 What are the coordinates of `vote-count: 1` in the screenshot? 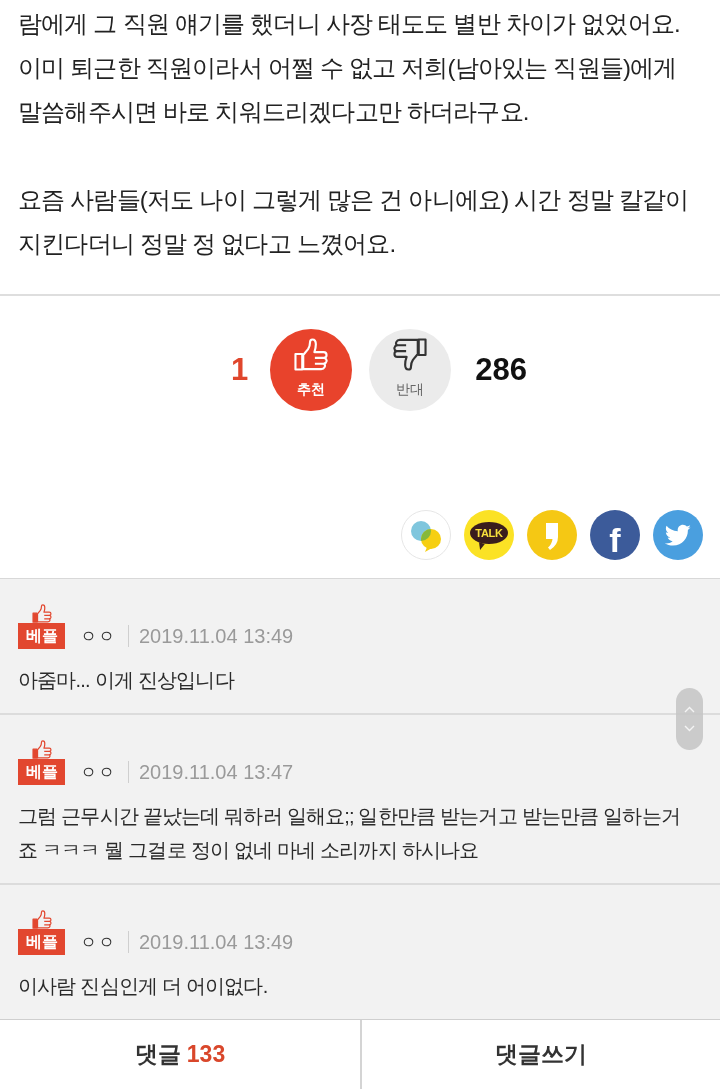 It's located at (240, 370).